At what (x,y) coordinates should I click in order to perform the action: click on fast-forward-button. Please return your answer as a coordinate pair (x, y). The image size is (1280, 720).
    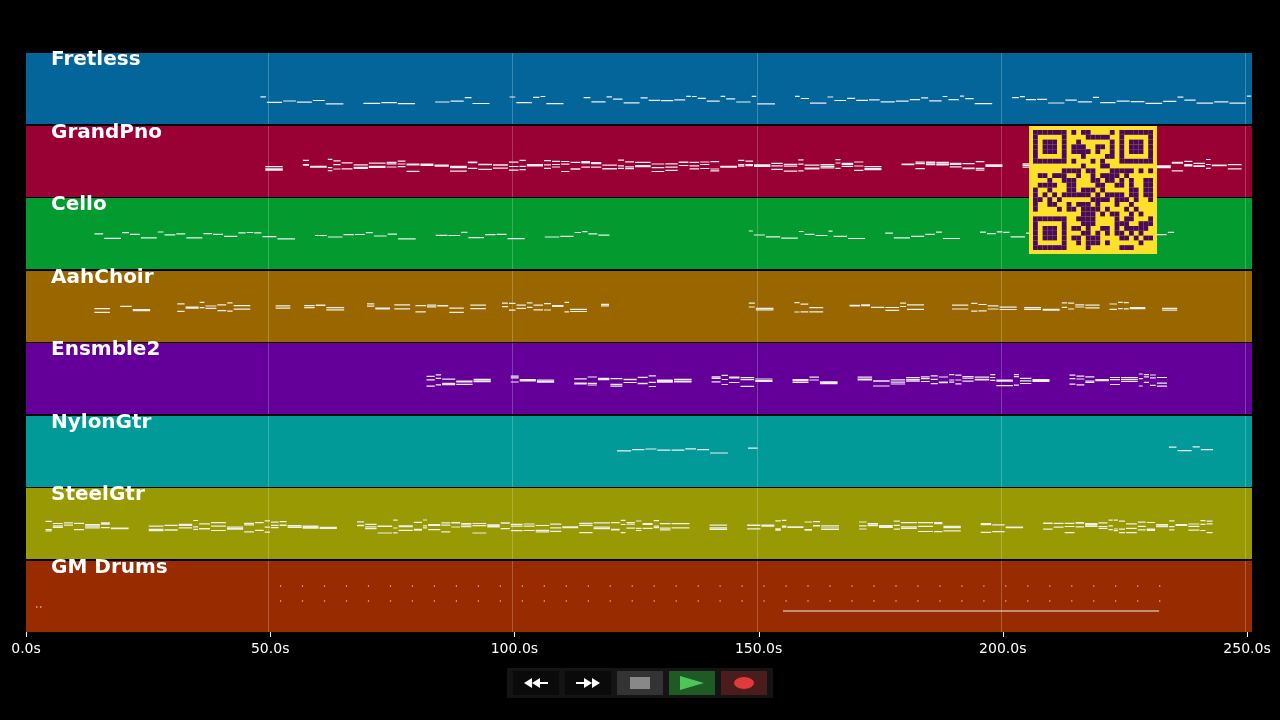
    Looking at the image, I should click on (588, 682).